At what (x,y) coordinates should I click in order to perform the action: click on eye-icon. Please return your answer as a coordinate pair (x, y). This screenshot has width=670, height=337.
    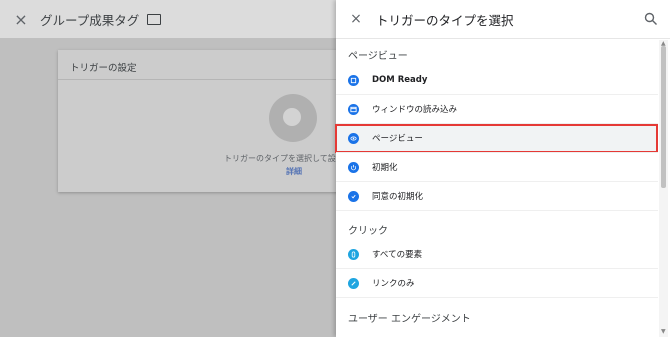
    Looking at the image, I should click on (353, 138).